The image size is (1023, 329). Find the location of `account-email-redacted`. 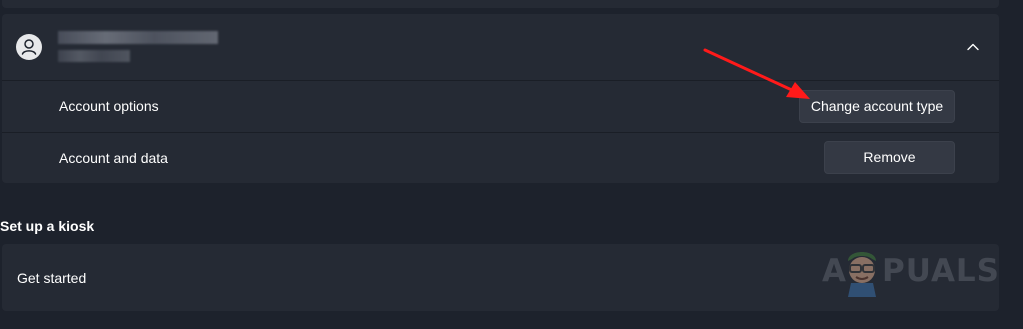

account-email-redacted is located at coordinates (94, 56).